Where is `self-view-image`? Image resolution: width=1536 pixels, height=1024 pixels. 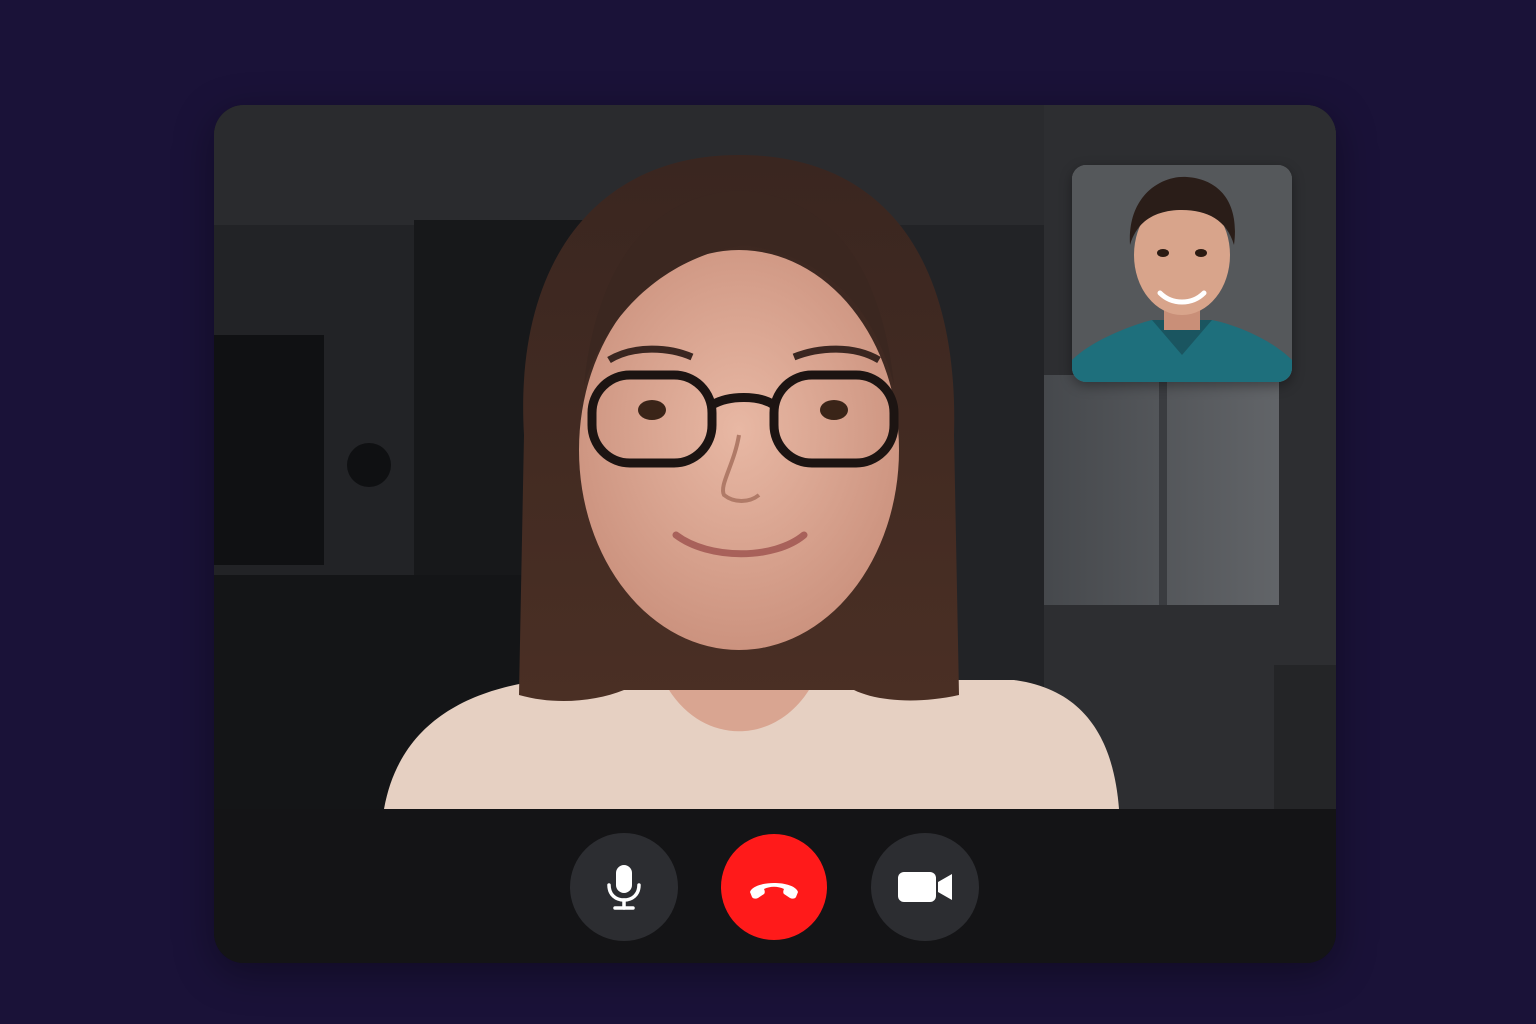
self-view-image is located at coordinates (1182, 273).